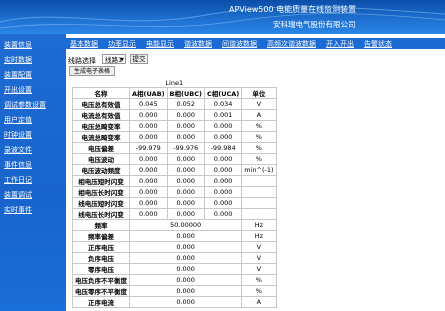 The height and width of the screenshot is (311, 445). Describe the element at coordinates (101, 291) in the screenshot. I see `row-name: 电压零序不平衡度` at that location.